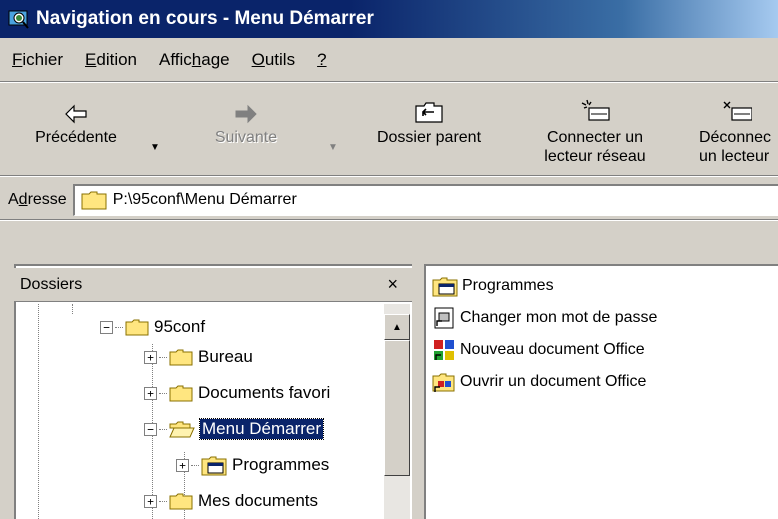  I want to click on shortcut-icon, so click(444, 318).